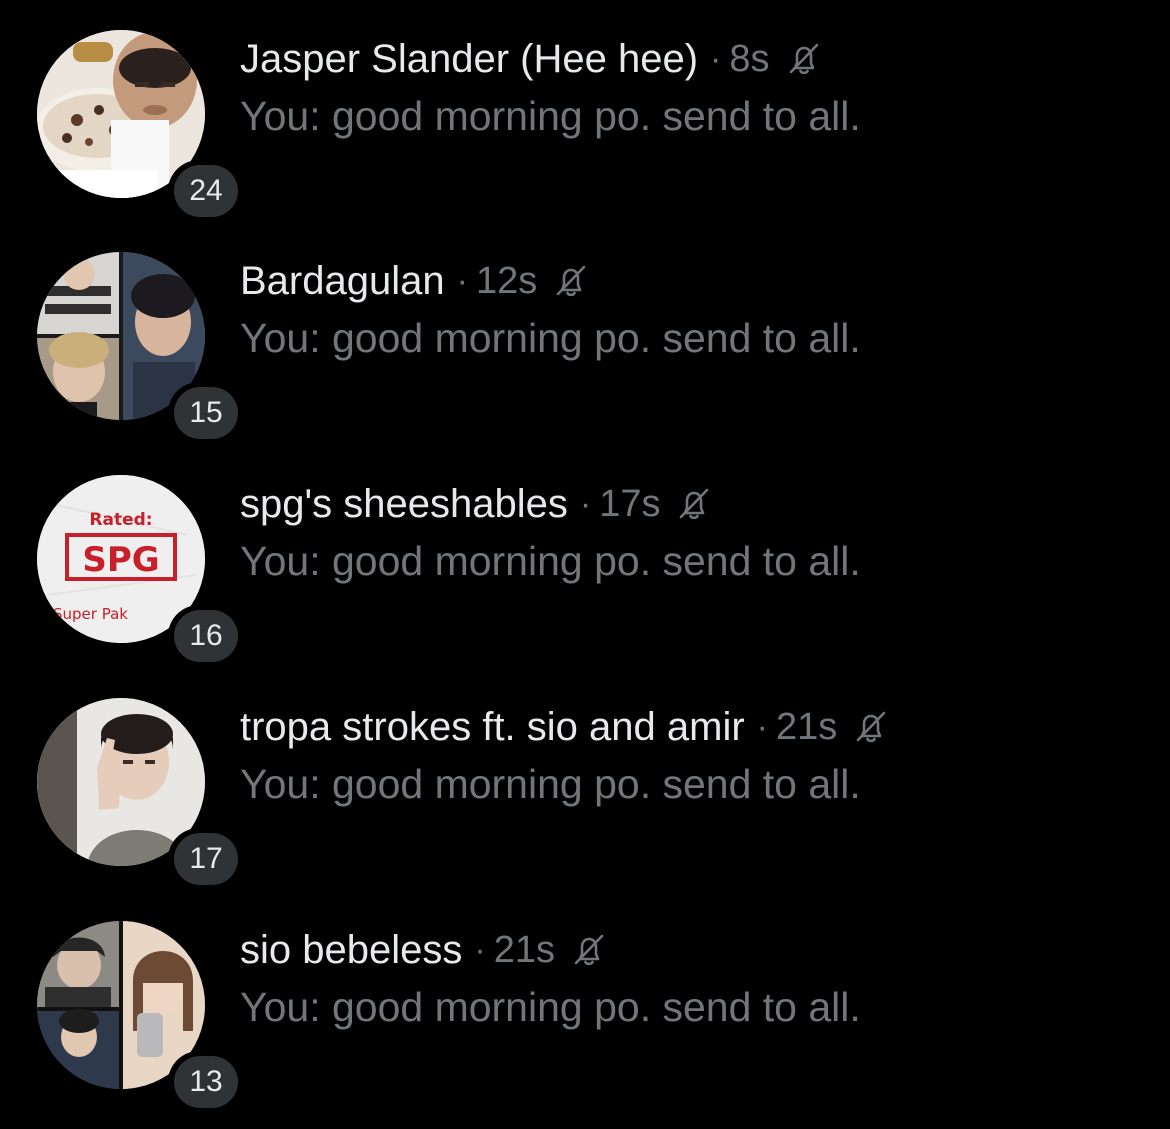 The image size is (1170, 1129). I want to click on group-avatar: 15, so click(140, 348).